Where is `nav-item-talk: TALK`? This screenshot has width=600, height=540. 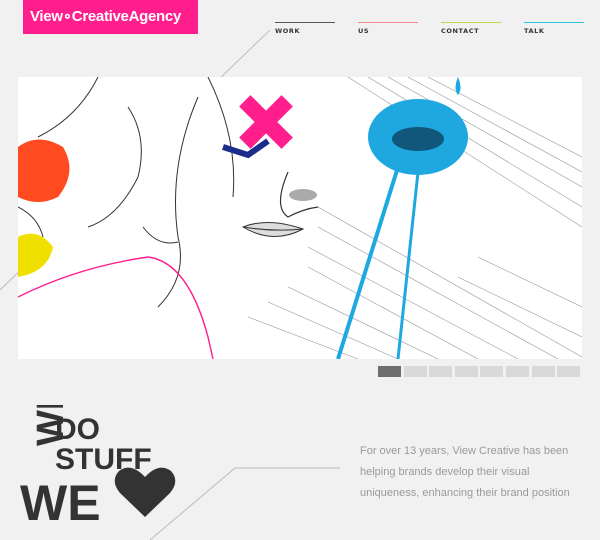 nav-item-talk: TALK is located at coordinates (554, 28).